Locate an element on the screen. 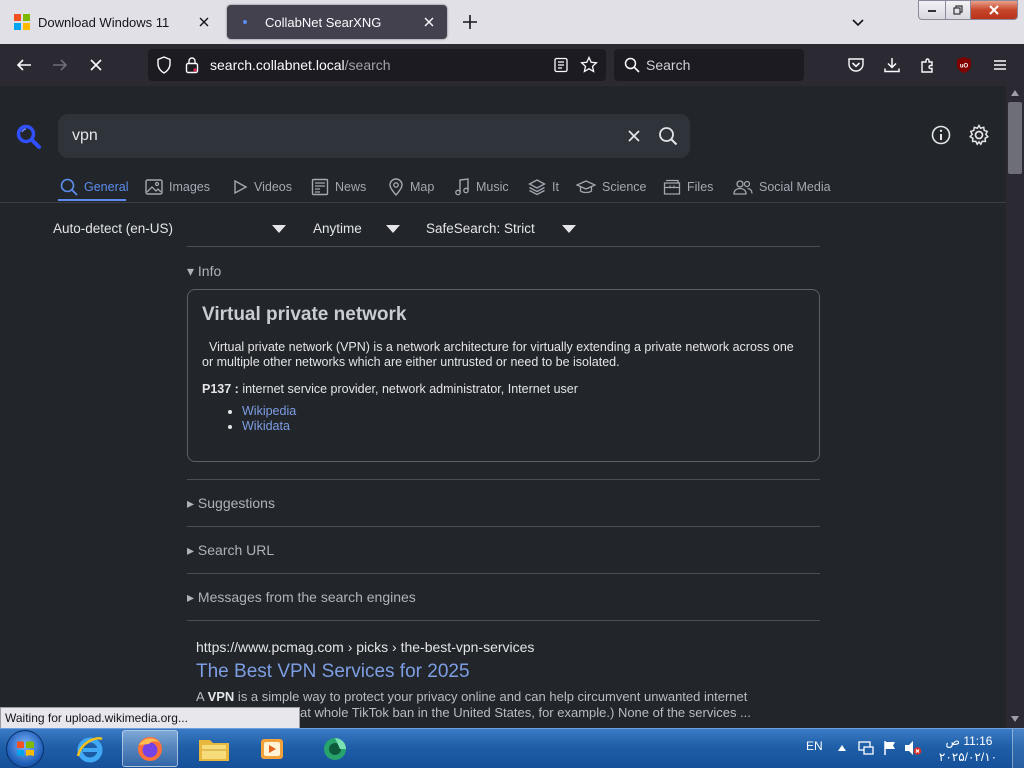  taskbar-file-explorer is located at coordinates (214, 748).